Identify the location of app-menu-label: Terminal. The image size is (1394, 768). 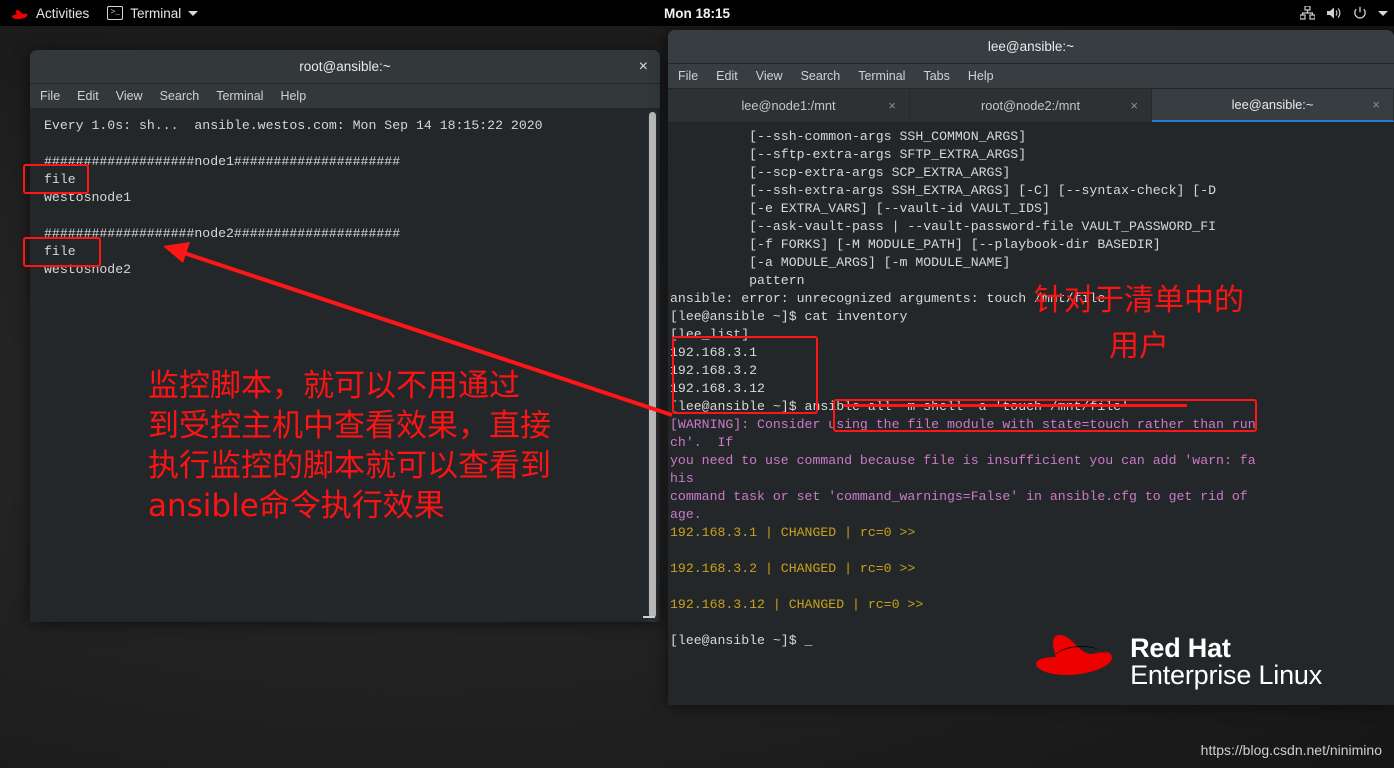
(156, 13).